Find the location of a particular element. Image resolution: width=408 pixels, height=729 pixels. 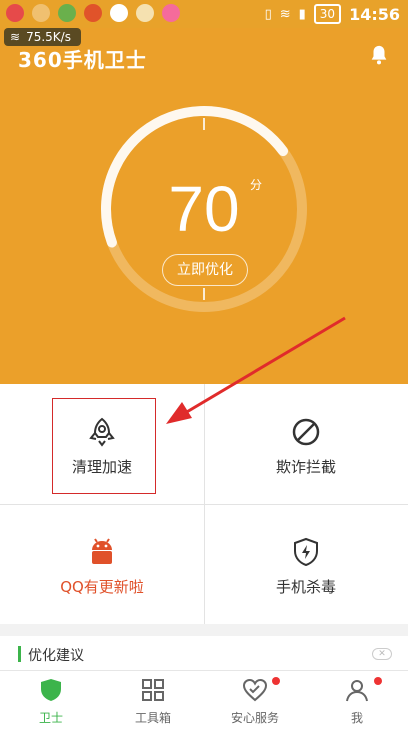

close-icon: ✕ is located at coordinates (382, 654).